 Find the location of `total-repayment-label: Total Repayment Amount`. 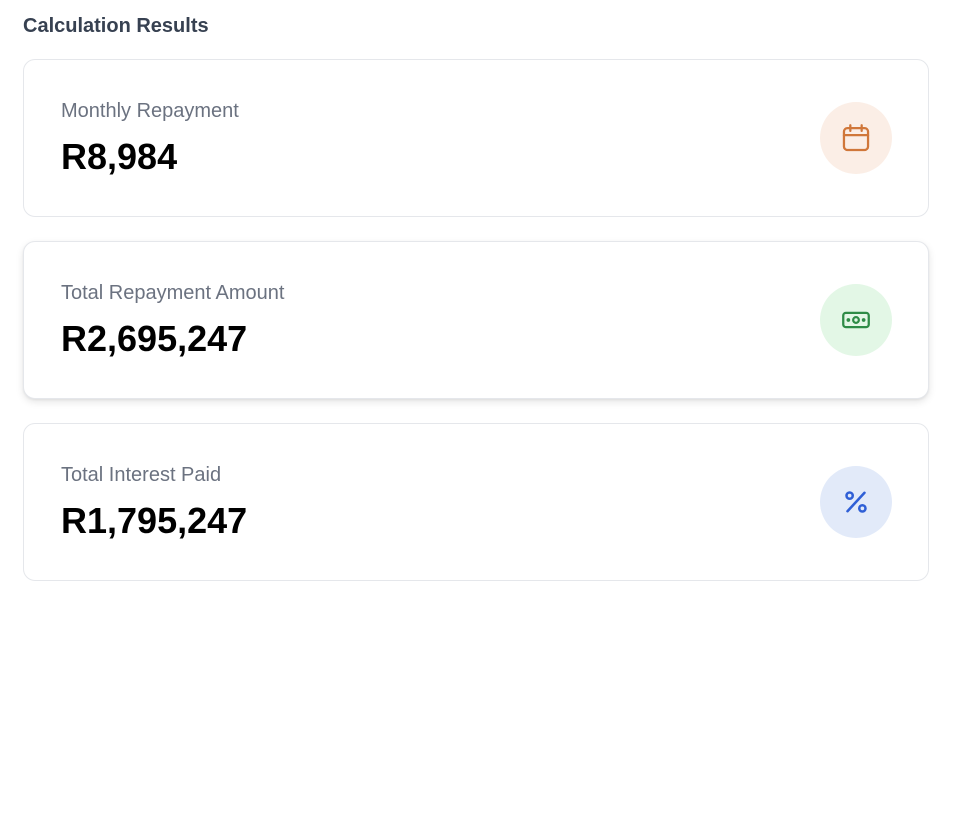

total-repayment-label: Total Repayment Amount is located at coordinates (173, 293).